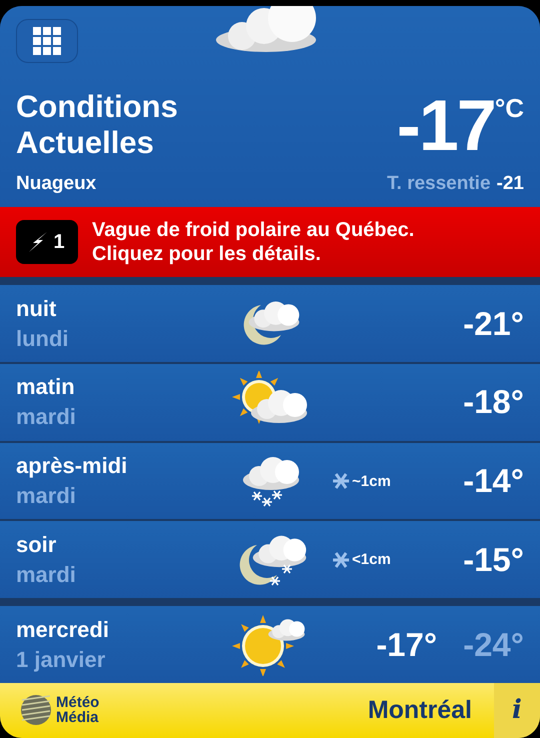 The height and width of the screenshot is (738, 540). What do you see at coordinates (509, 108) in the screenshot?
I see `temperature-unit: °C` at bounding box center [509, 108].